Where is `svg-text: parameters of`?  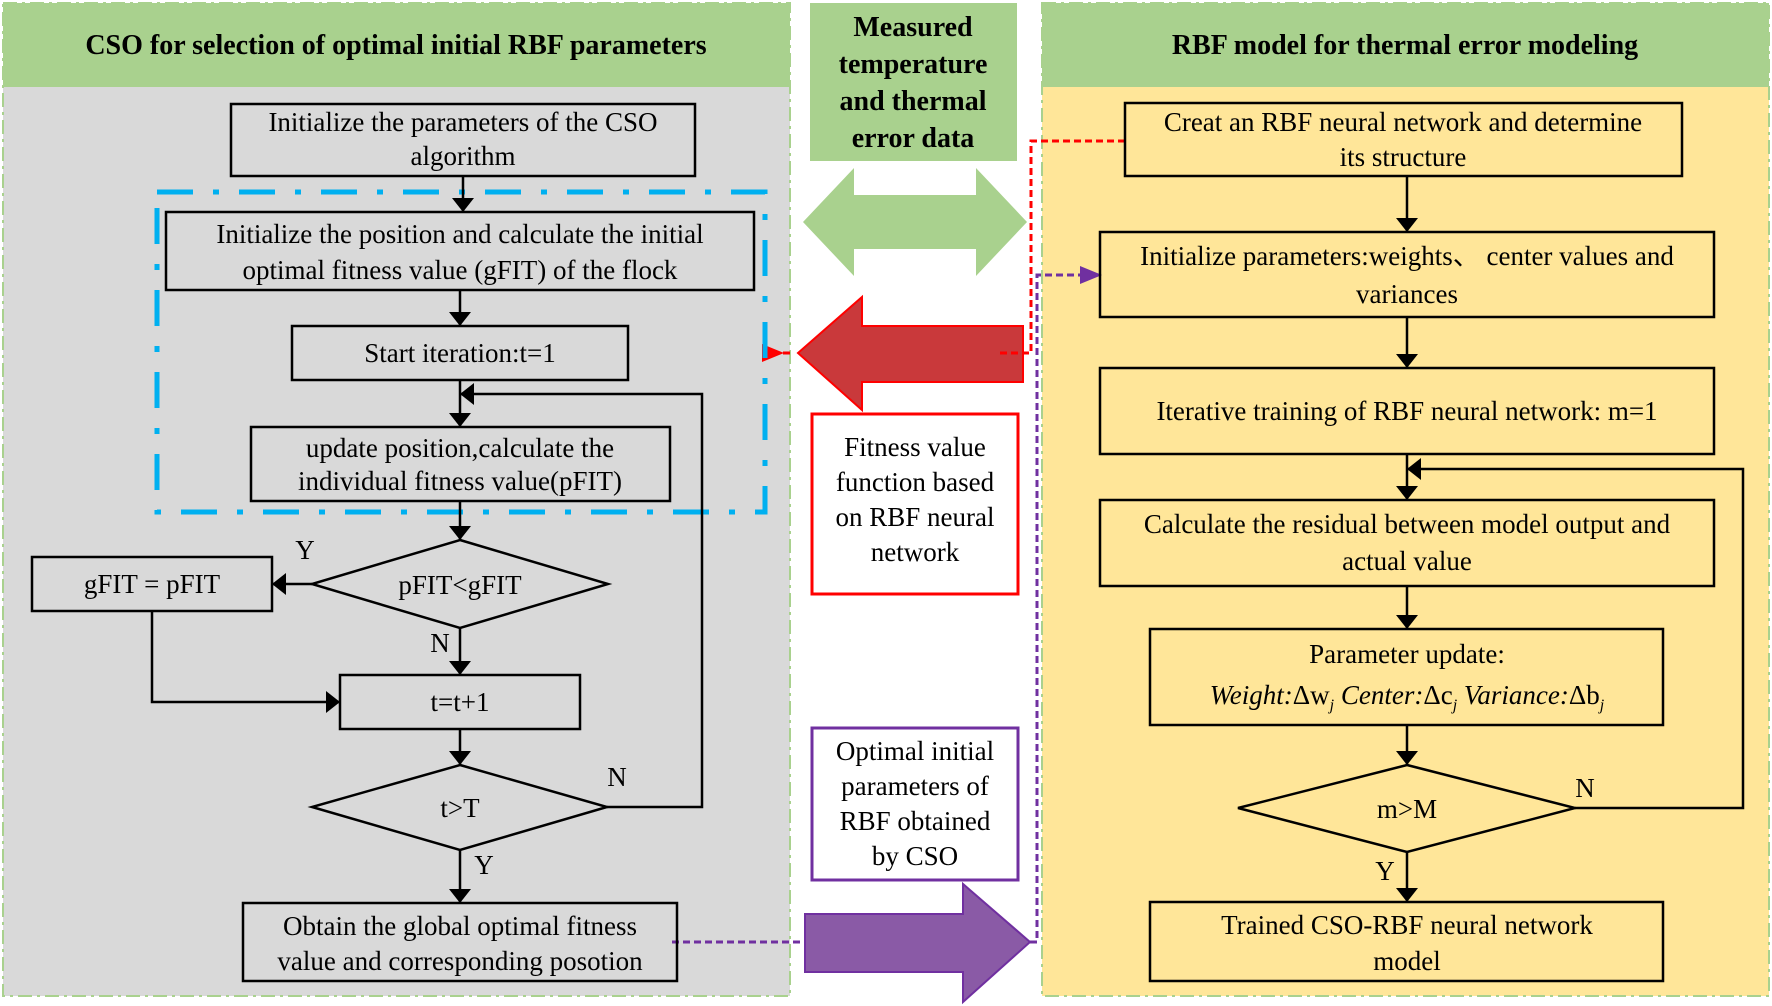
svg-text: parameters of is located at coordinates (915, 786).